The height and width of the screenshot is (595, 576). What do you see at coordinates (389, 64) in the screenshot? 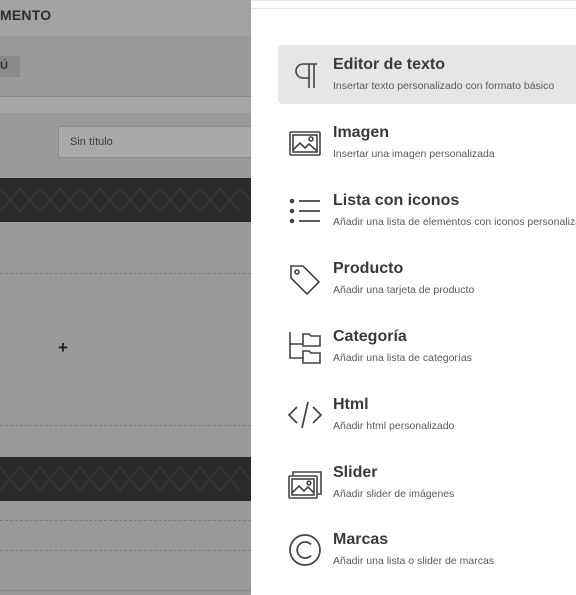
I see `widget-name: Editor de texto` at bounding box center [389, 64].